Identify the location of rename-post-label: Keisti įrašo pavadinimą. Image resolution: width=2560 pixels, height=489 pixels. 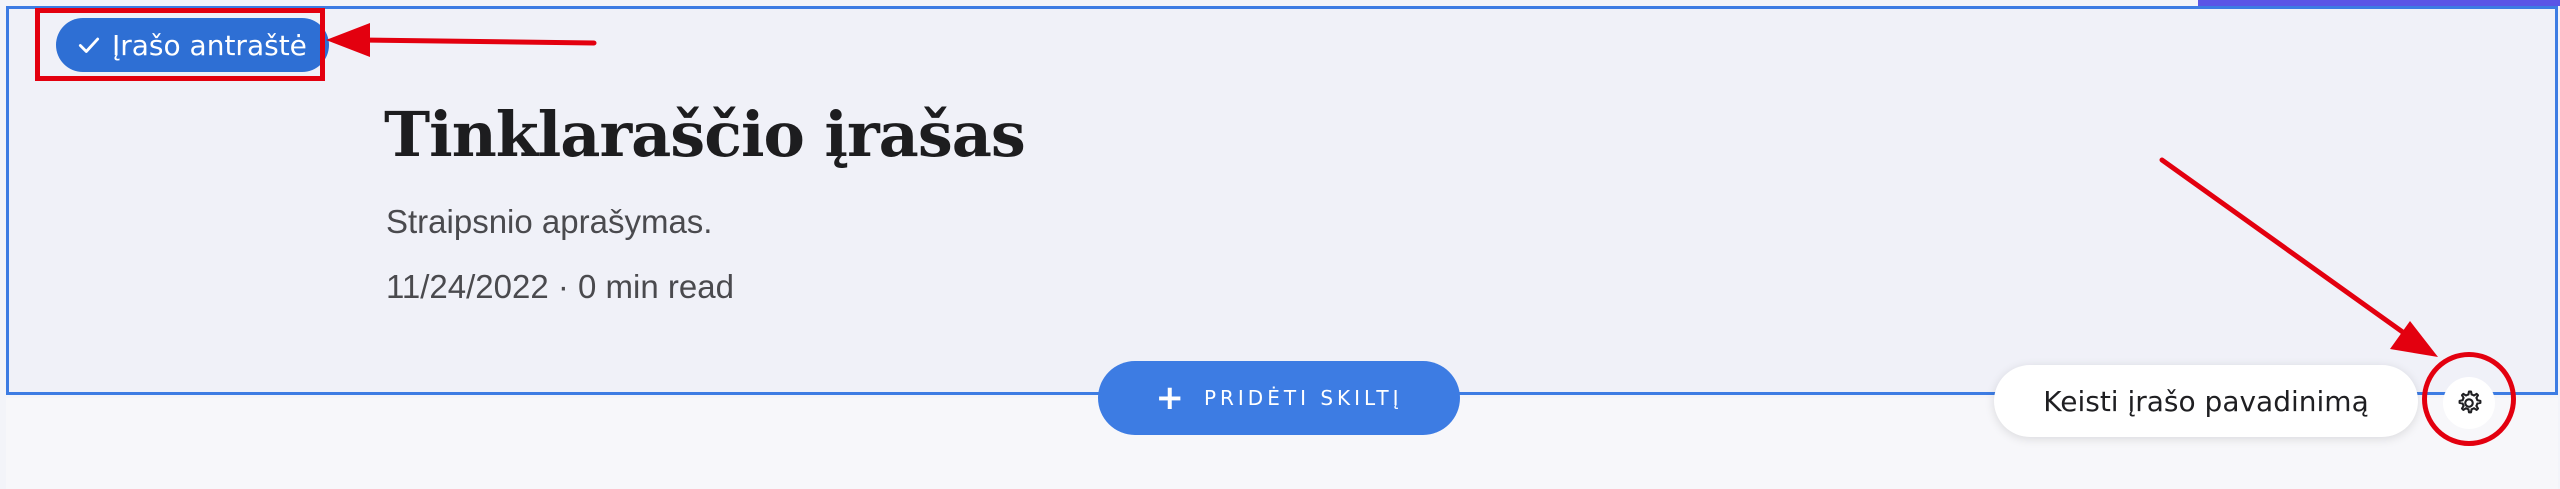
(2206, 401).